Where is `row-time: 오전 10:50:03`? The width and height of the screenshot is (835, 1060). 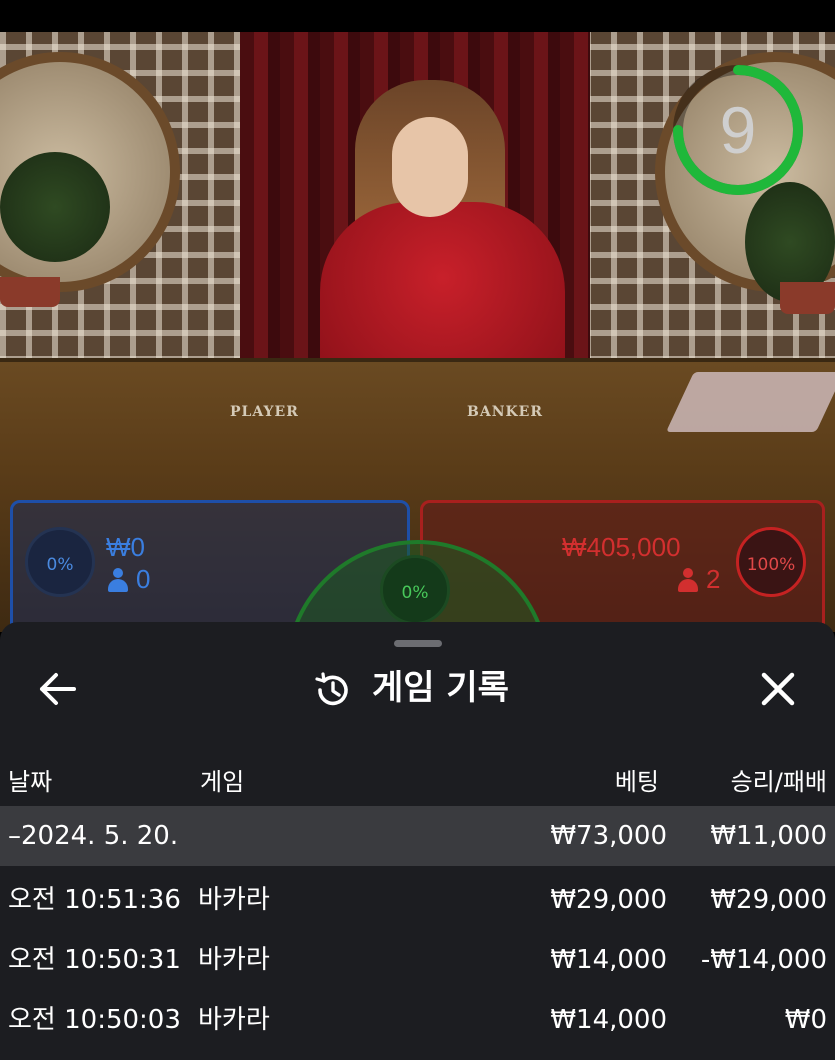
row-time: 오전 10:50:03 is located at coordinates (94, 1020).